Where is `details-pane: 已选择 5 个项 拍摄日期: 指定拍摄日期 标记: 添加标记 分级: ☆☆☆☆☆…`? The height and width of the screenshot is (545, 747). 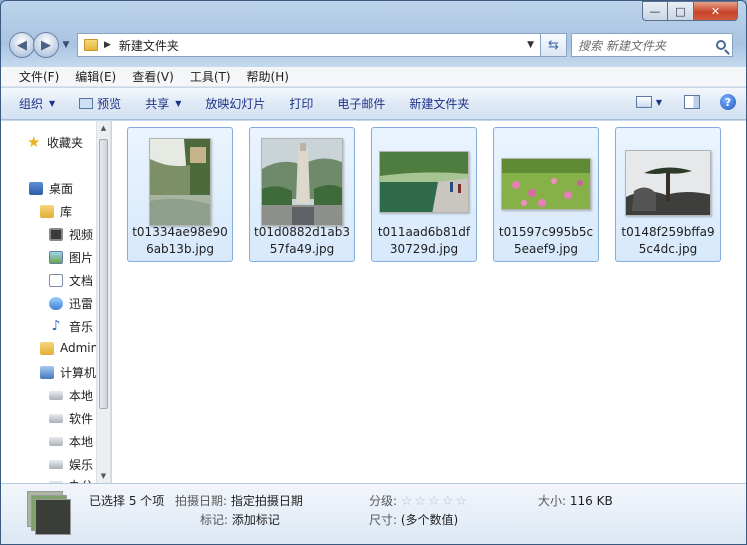 details-pane: 已选择 5 个项 拍摄日期: 指定拍摄日期 标记: 添加标记 分级: ☆☆☆☆☆… is located at coordinates (373, 513).